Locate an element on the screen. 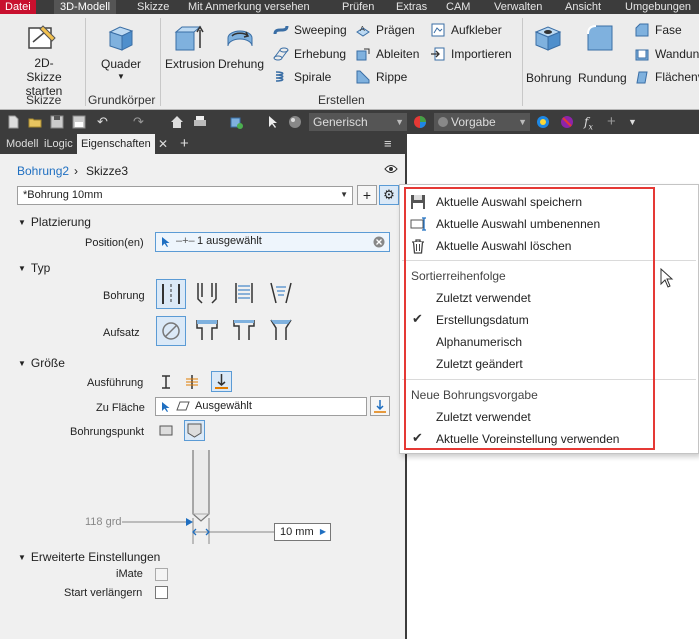 The width and height of the screenshot is (699, 639). imate-checkbox is located at coordinates (161, 574).